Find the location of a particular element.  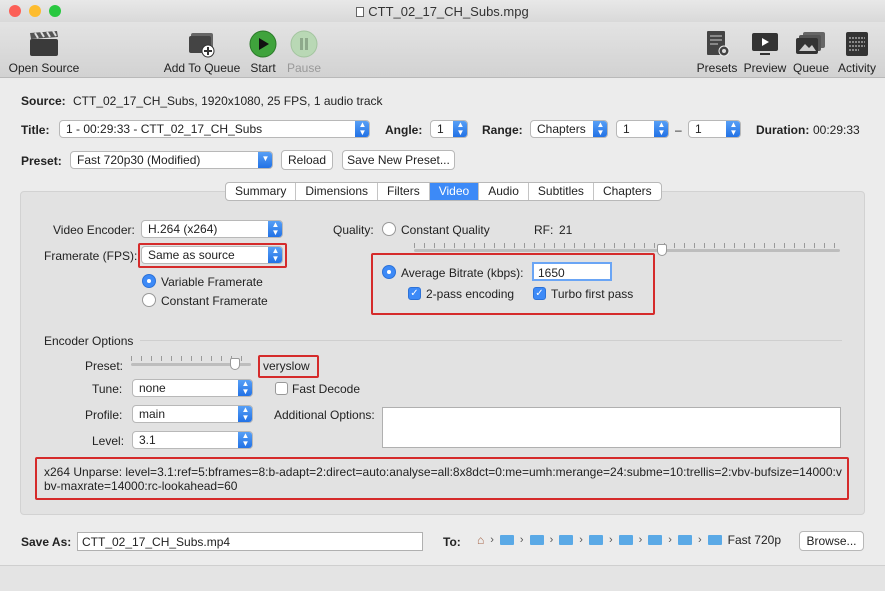

preview-button: Preview is located at coordinates (765, 48).